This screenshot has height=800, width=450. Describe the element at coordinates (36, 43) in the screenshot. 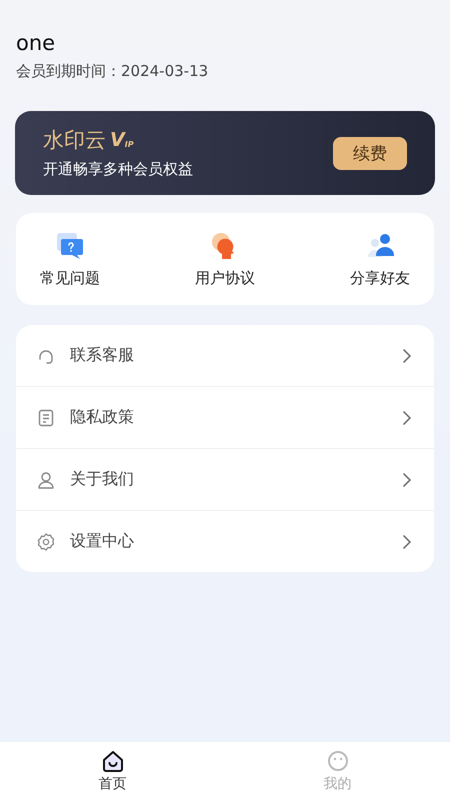

I see `user-name: one` at that location.